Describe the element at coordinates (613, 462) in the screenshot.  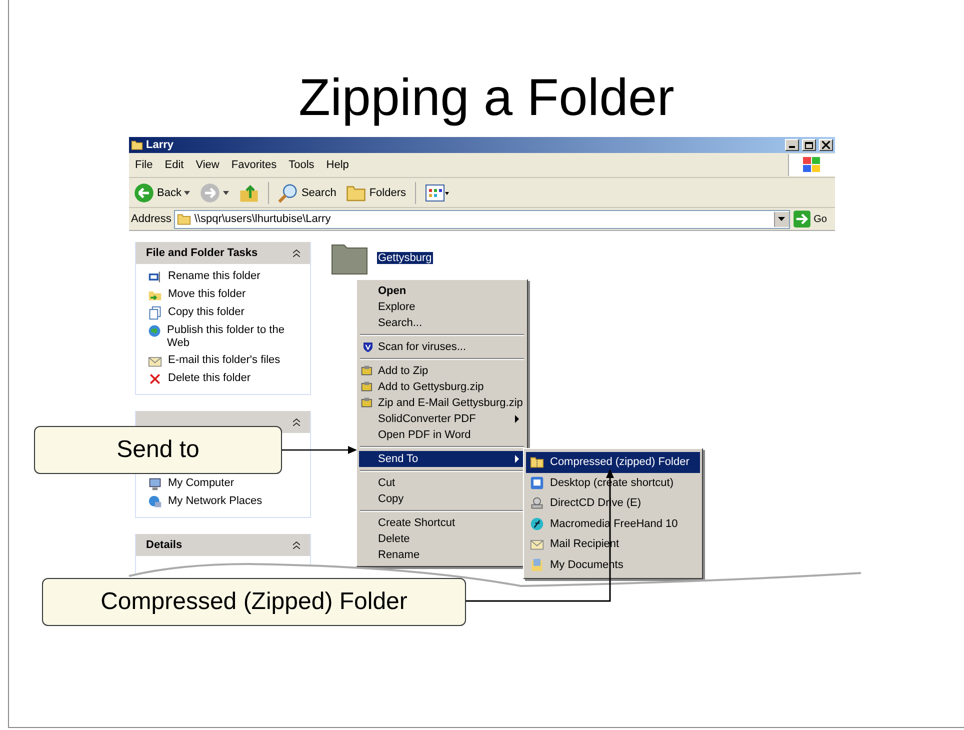
I see `submenu-item: Compressed (zipped) Folder` at that location.